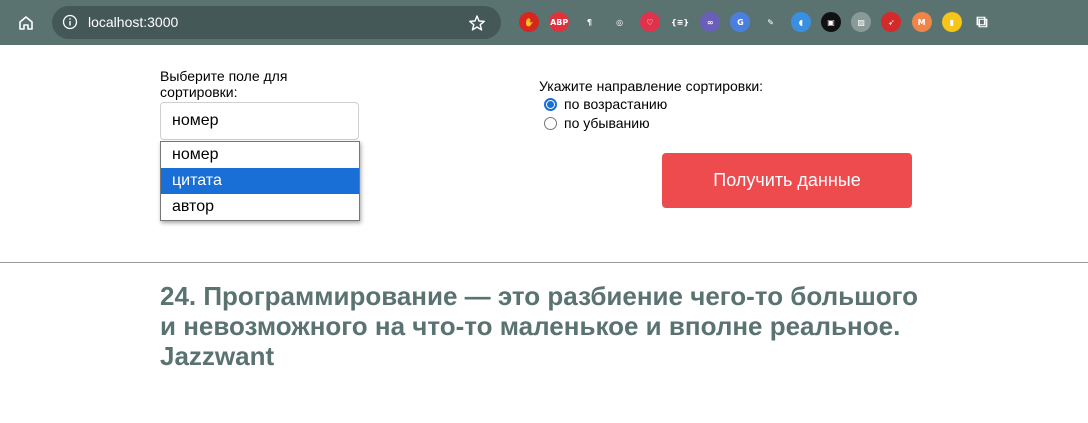 The width and height of the screenshot is (1088, 423). I want to click on paragraph-icon: ¶, so click(589, 22).